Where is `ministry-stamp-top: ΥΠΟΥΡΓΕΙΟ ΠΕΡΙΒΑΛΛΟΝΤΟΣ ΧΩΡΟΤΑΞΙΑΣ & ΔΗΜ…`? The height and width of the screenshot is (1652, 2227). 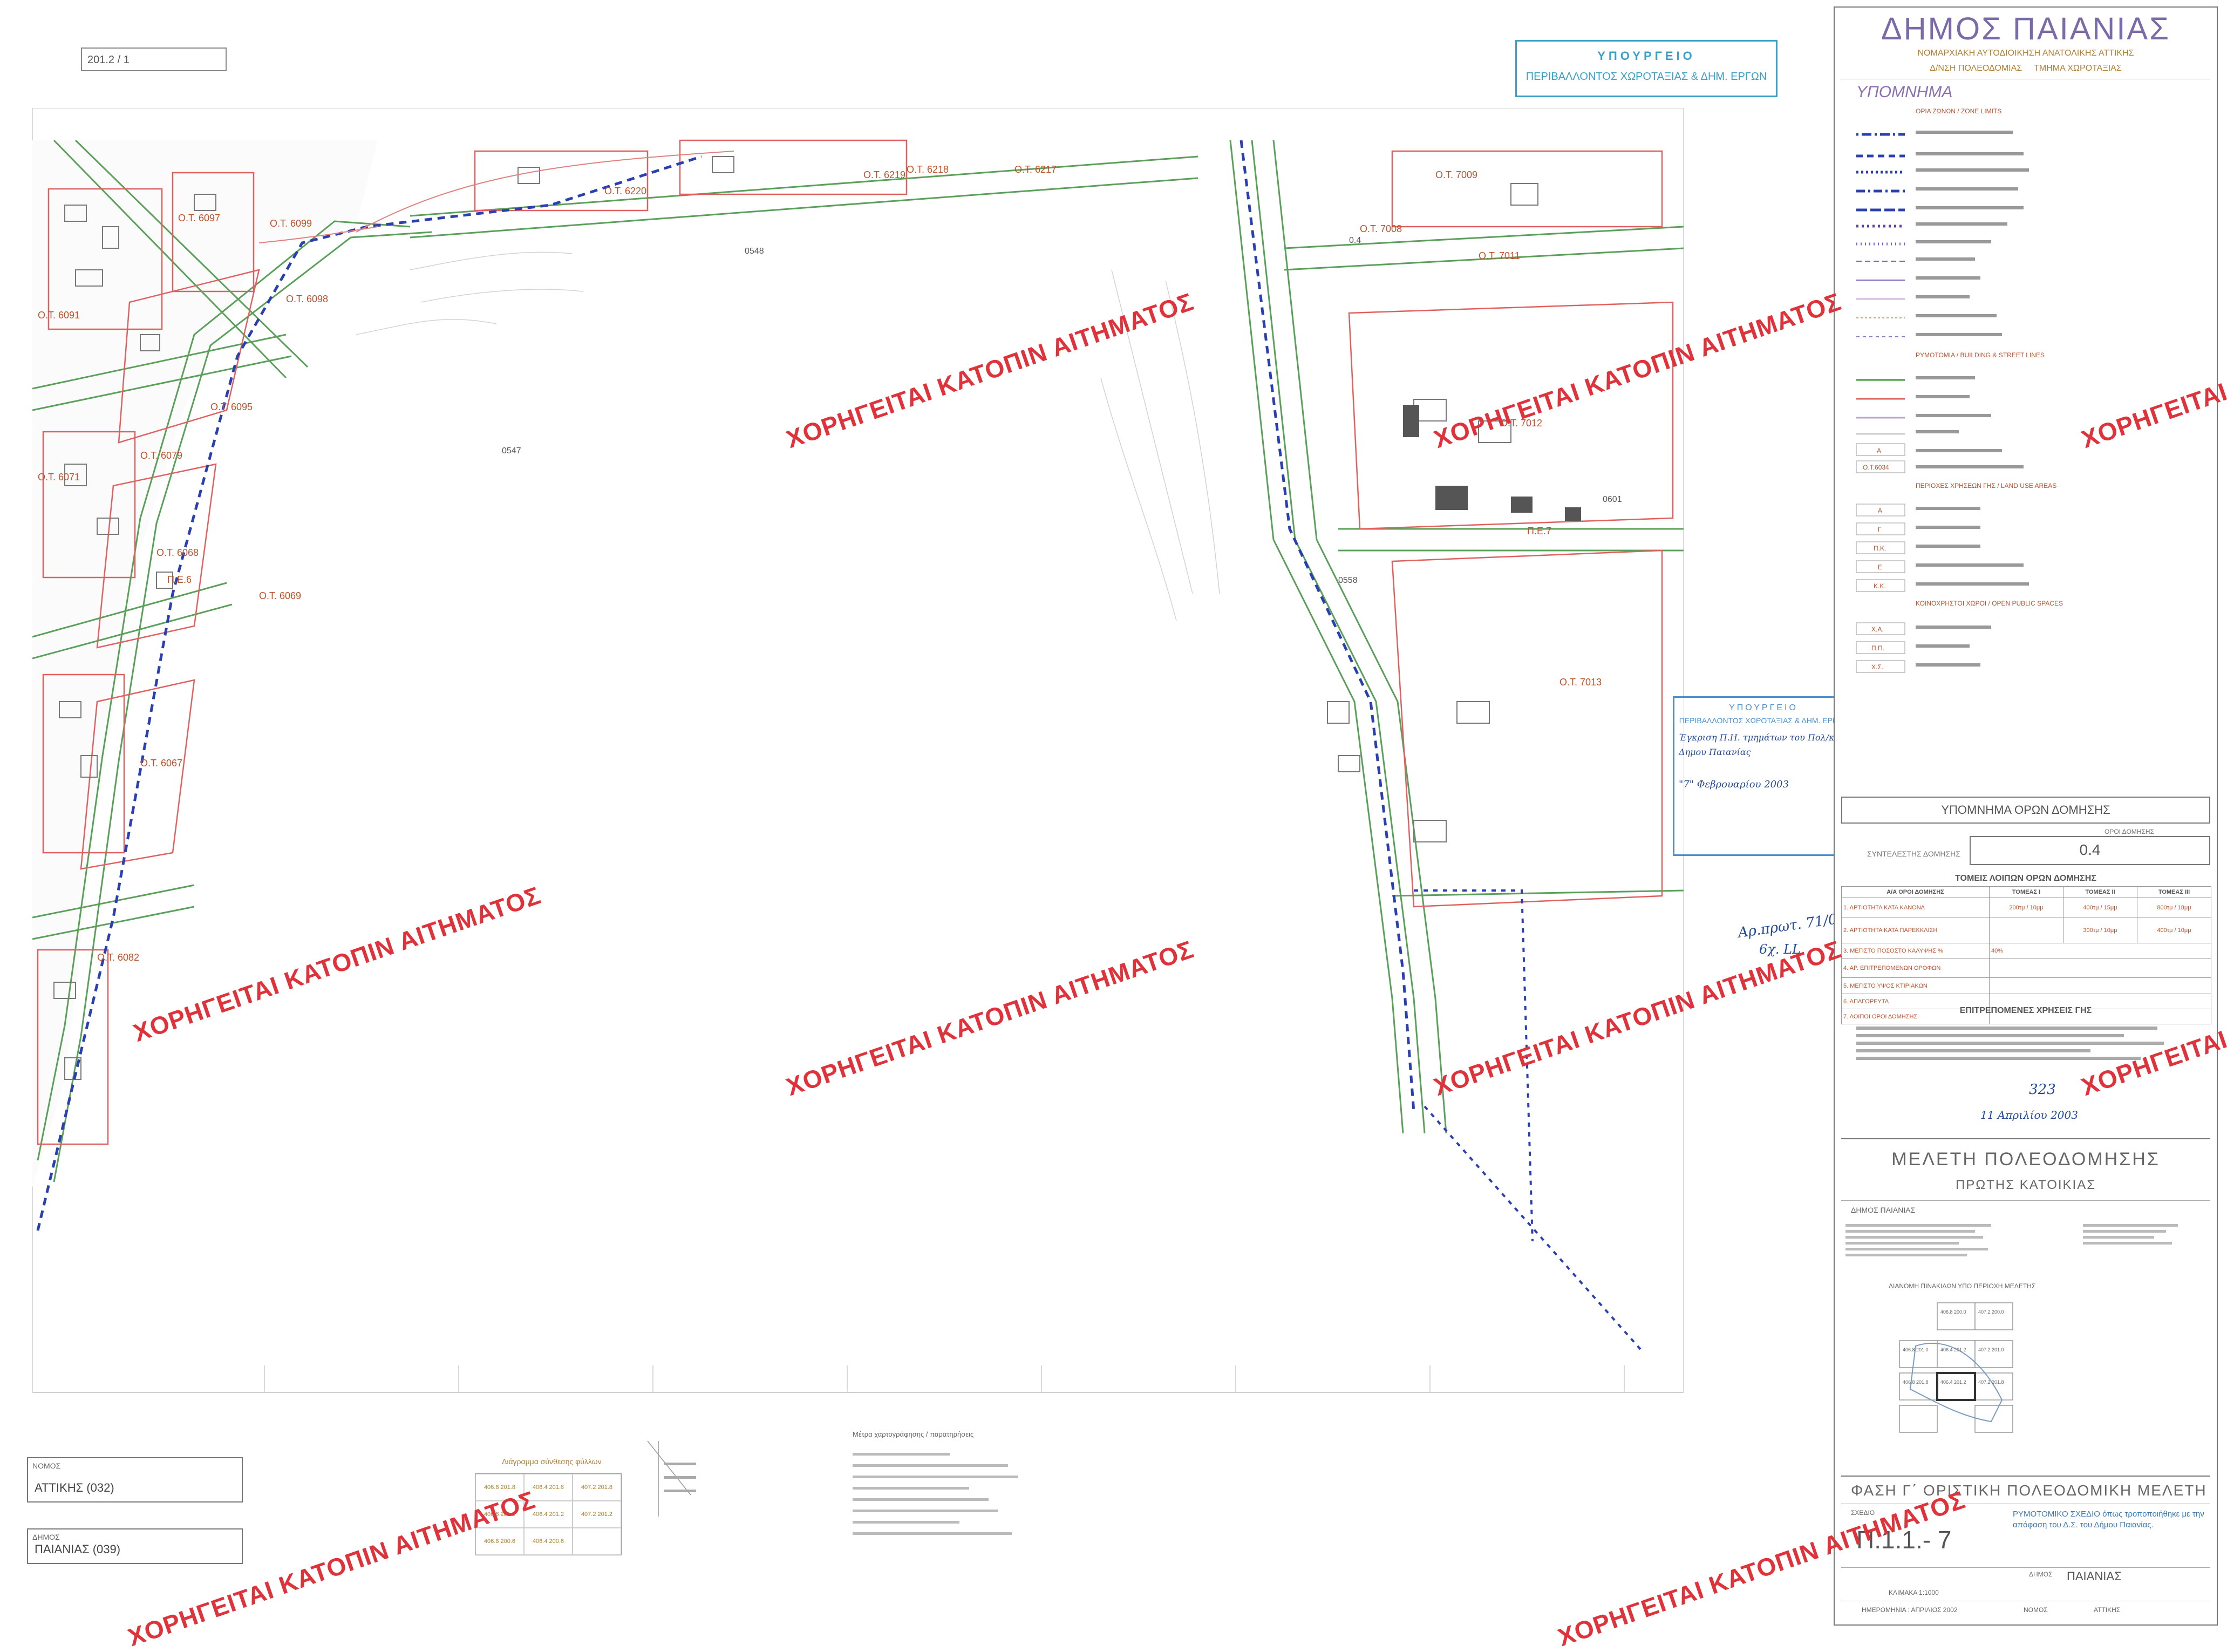
ministry-stamp-top: ΥΠΟΥΡΓΕΙΟ ΠΕΡΙΒΑΛΛΟΝΤΟΣ ΧΩΡΟΤΑΞΙΑΣ & ΔΗΜ… is located at coordinates (1646, 68).